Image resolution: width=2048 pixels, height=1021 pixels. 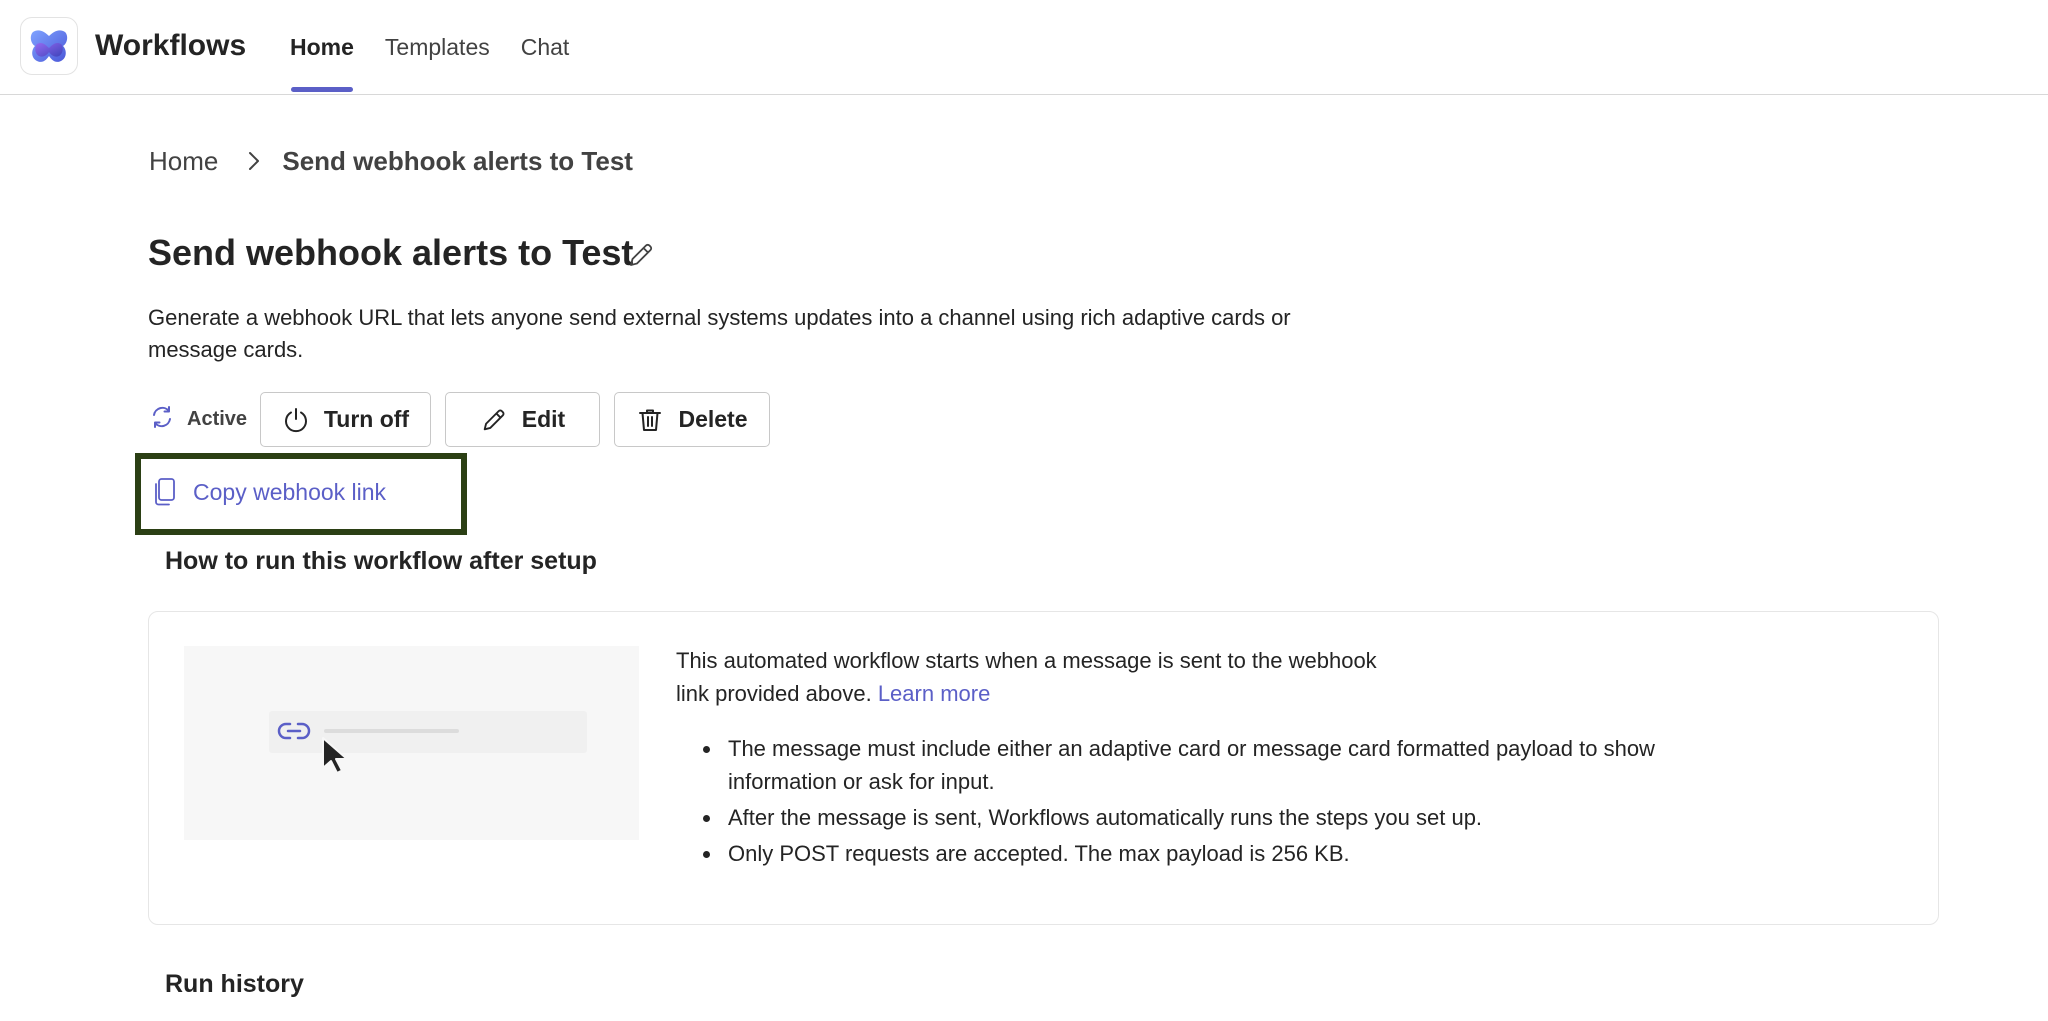 What do you see at coordinates (1024, 47) in the screenshot?
I see `top-bar: Workflows Home Templates Chat` at bounding box center [1024, 47].